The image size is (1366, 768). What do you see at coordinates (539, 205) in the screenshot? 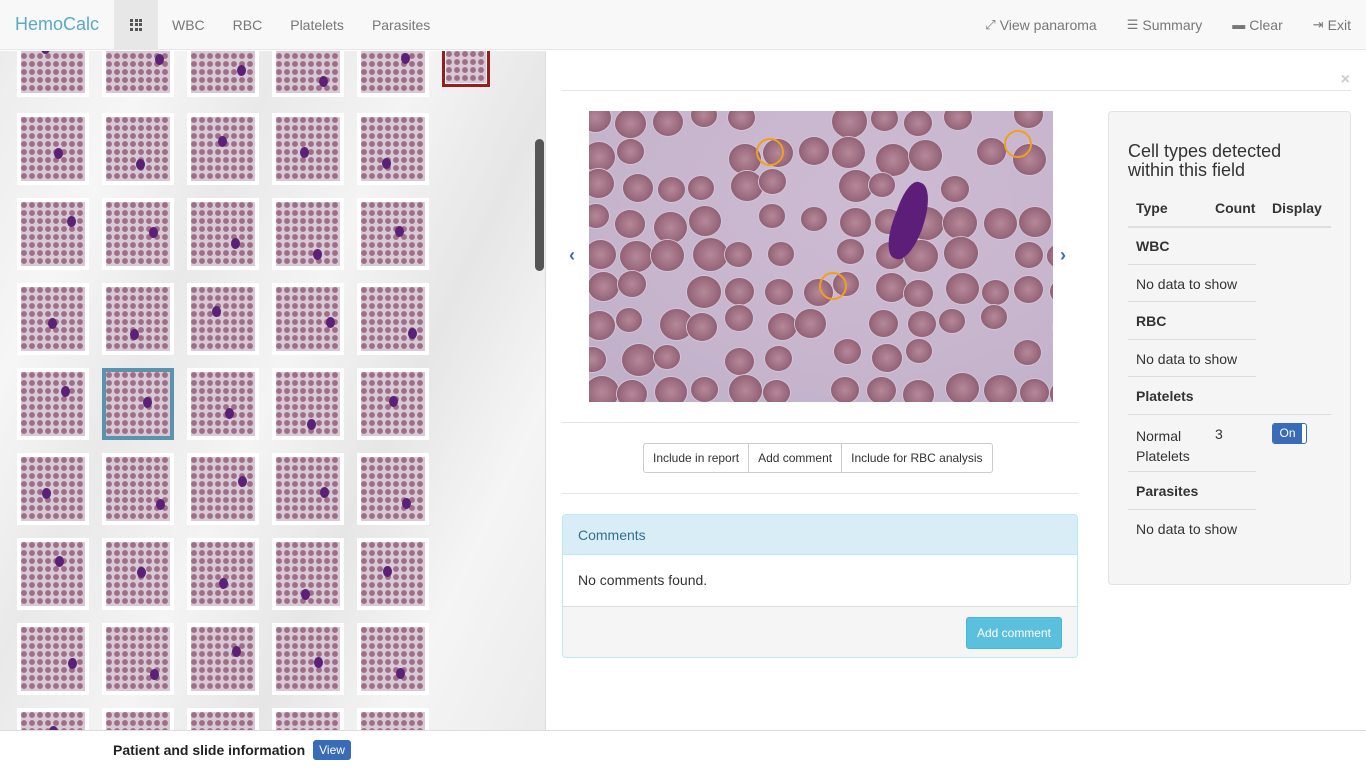
I see `thumbnail-scrollbar` at bounding box center [539, 205].